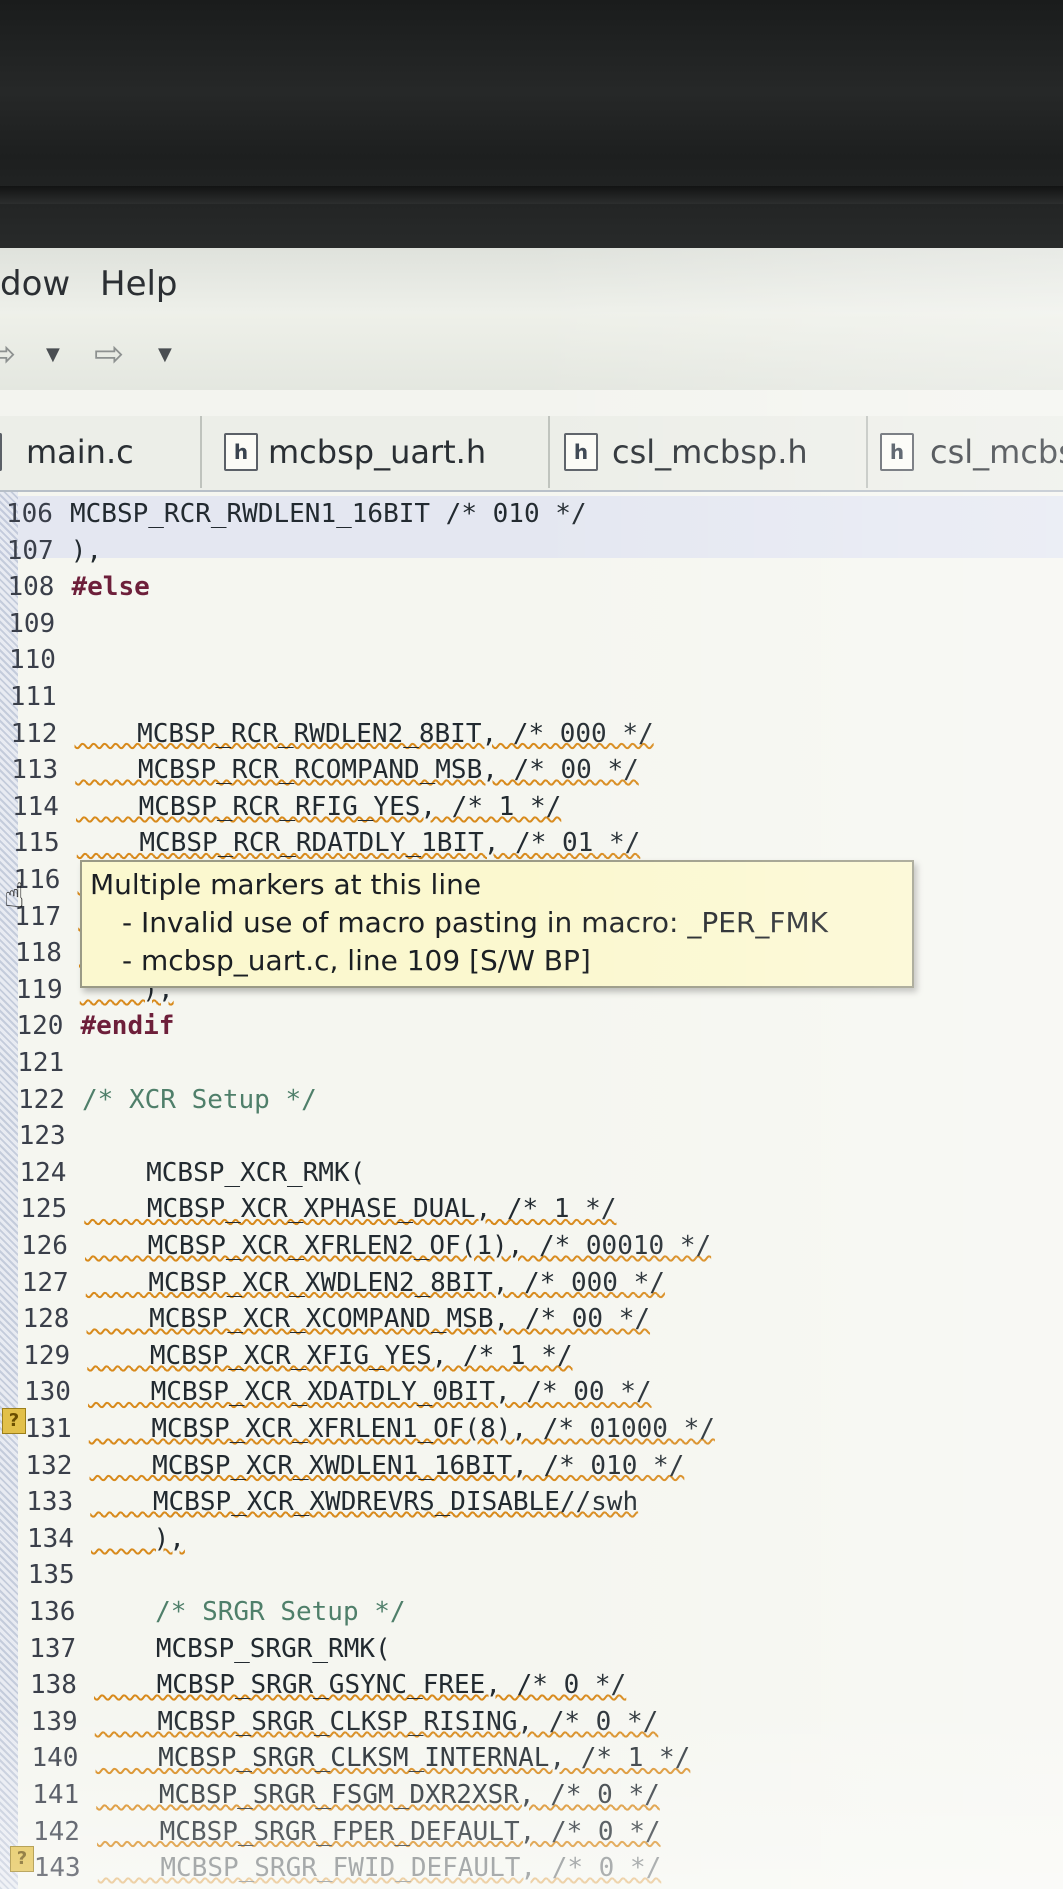  I want to click on menu-window: dow, so click(35, 284).